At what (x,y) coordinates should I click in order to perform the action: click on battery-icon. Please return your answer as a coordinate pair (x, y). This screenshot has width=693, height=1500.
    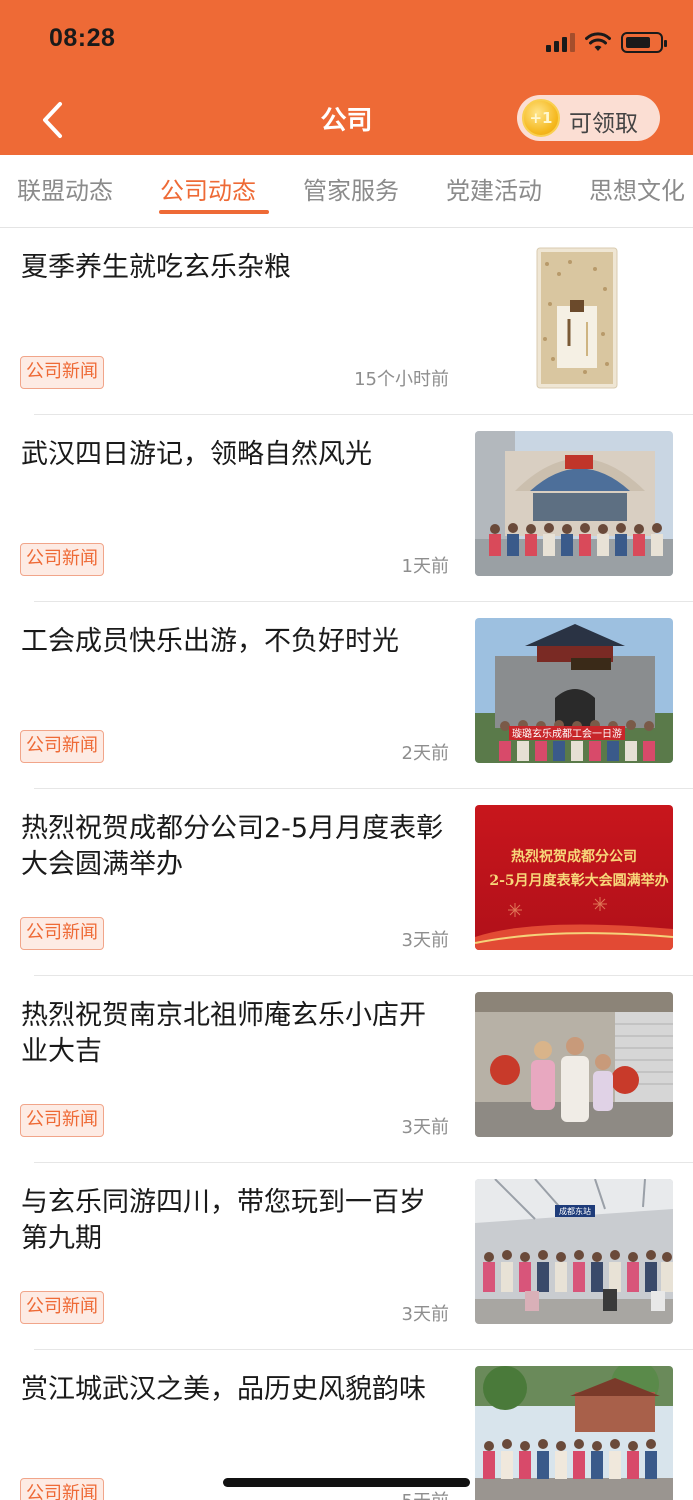
    Looking at the image, I should click on (644, 42).